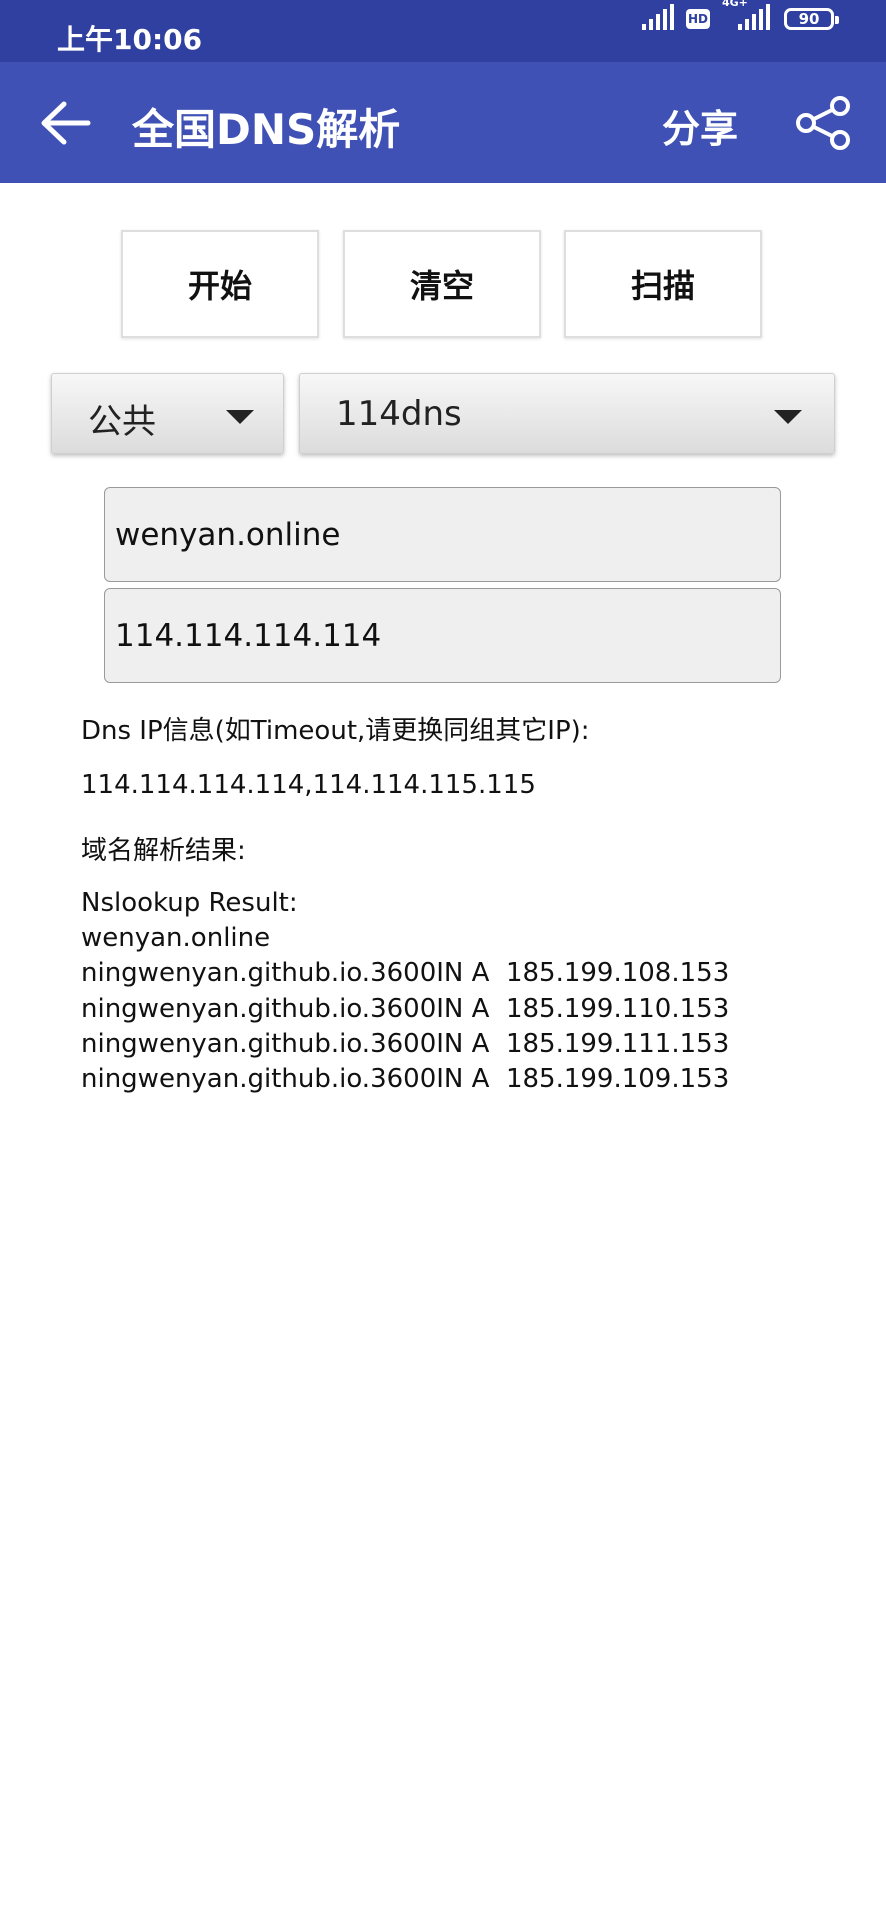 This screenshot has width=886, height=1920. What do you see at coordinates (698, 19) in the screenshot?
I see `hd-icon: HD` at bounding box center [698, 19].